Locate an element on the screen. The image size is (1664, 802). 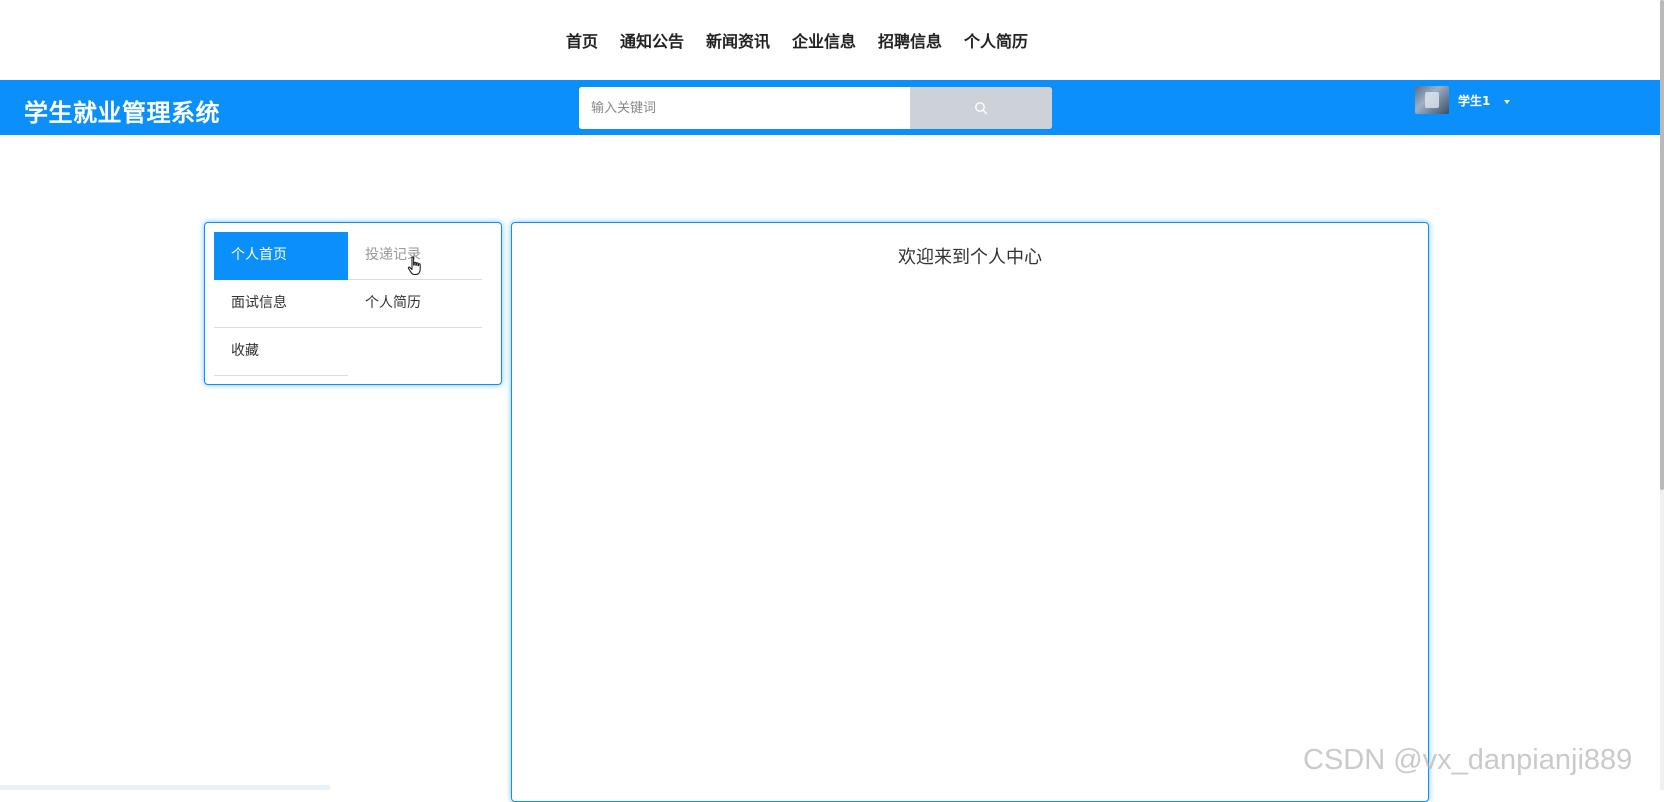
header-bar: 学生就业管理系统 学生1 is located at coordinates (830, 107).